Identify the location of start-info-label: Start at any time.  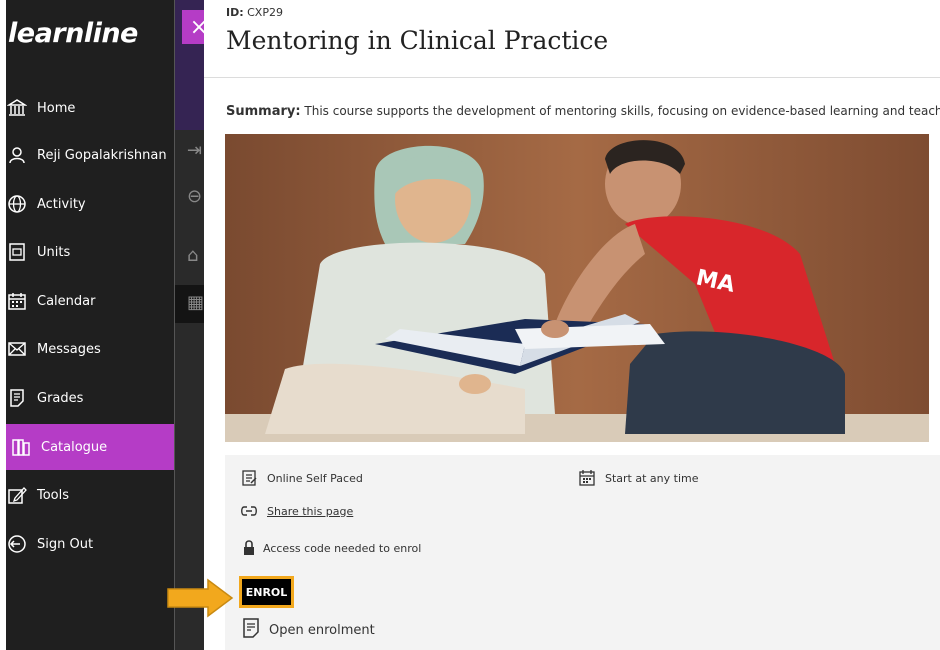
(652, 478).